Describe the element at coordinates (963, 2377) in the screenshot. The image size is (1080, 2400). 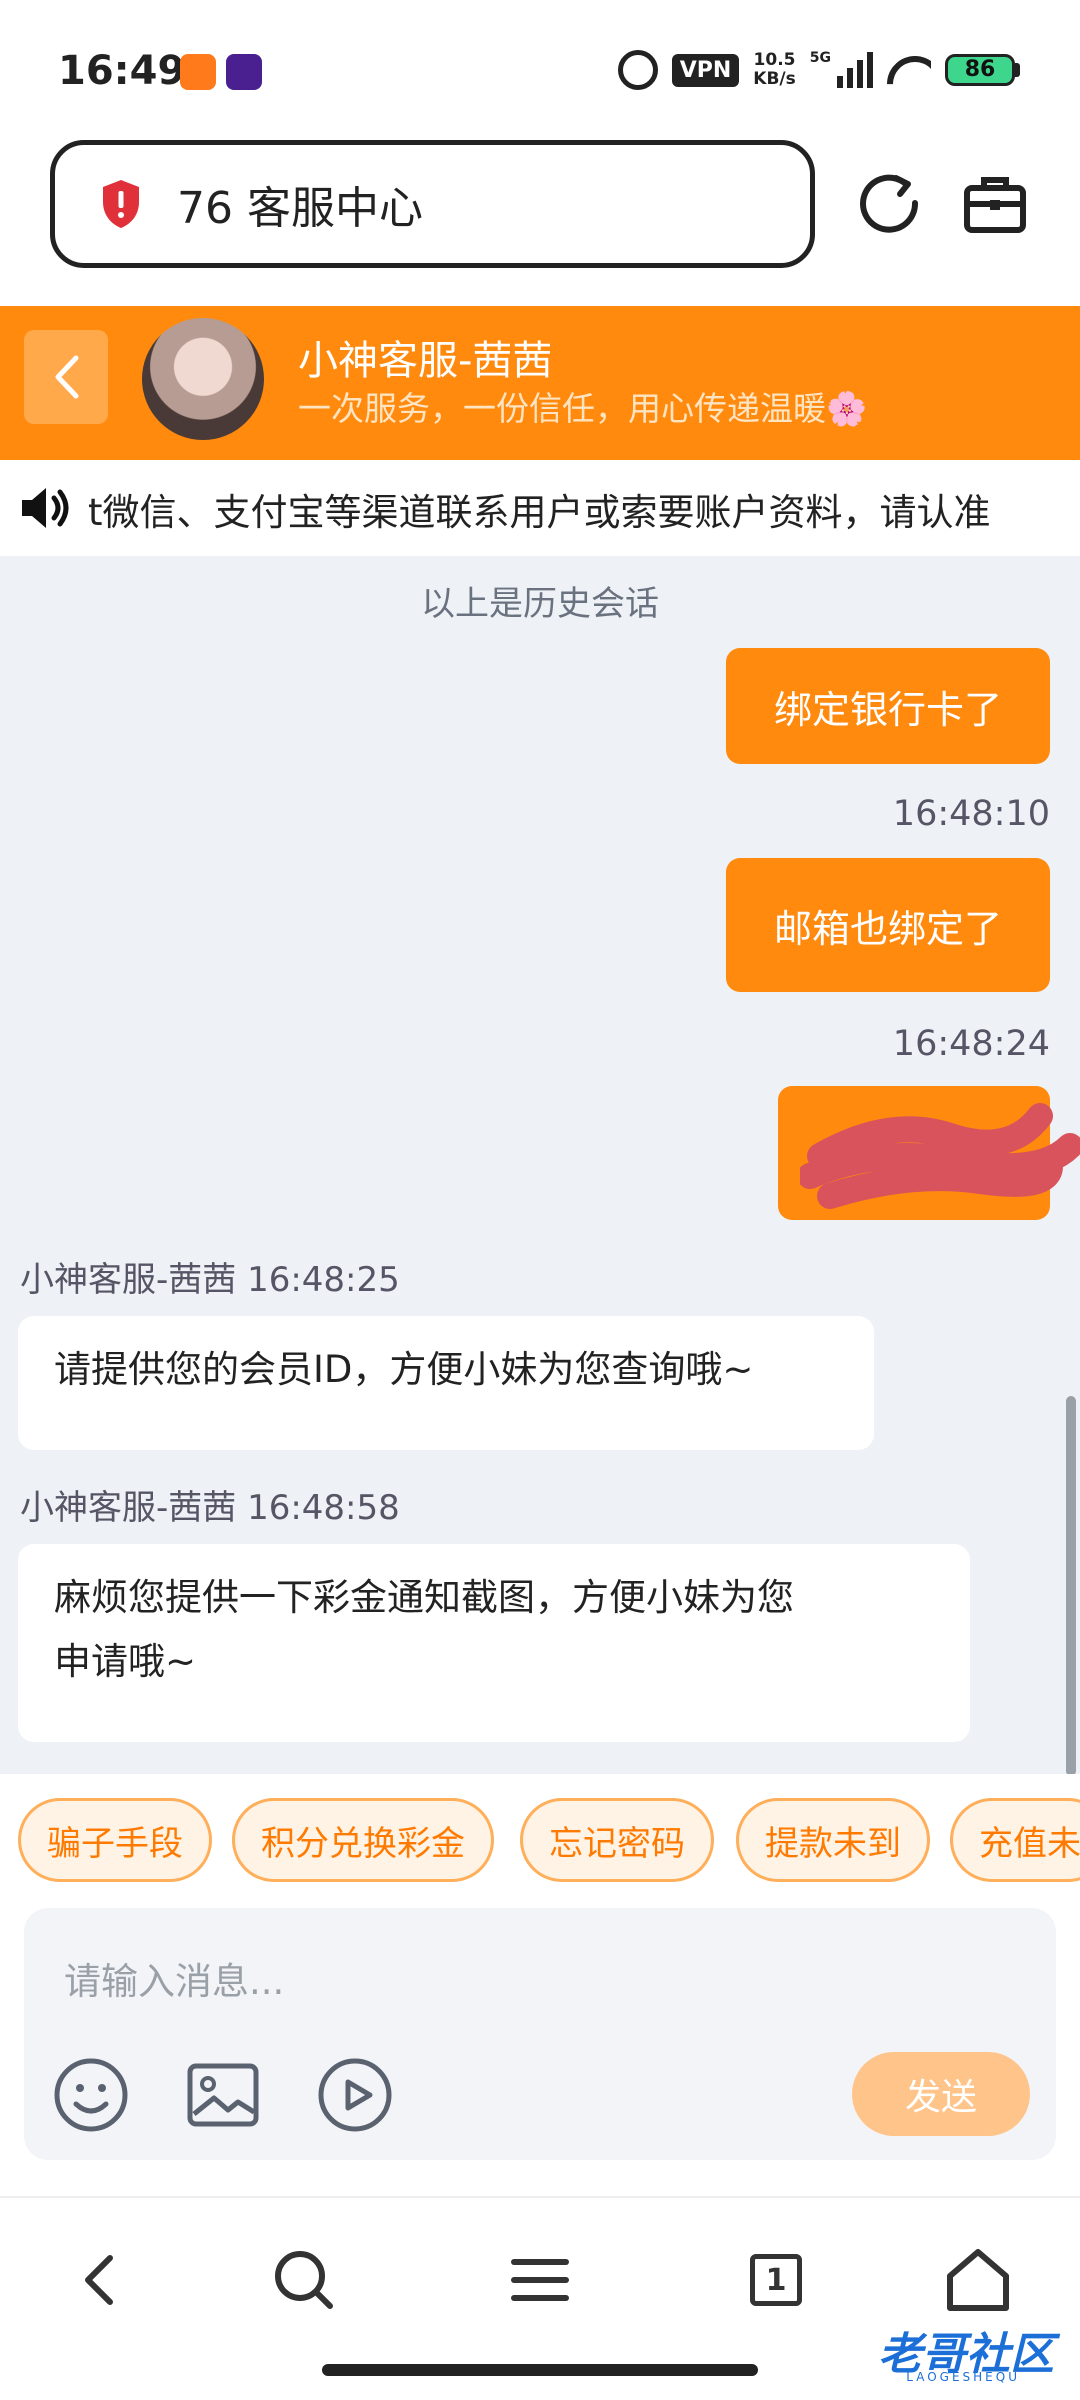
I see `watermark-subtext: LAOGESHEQU` at that location.